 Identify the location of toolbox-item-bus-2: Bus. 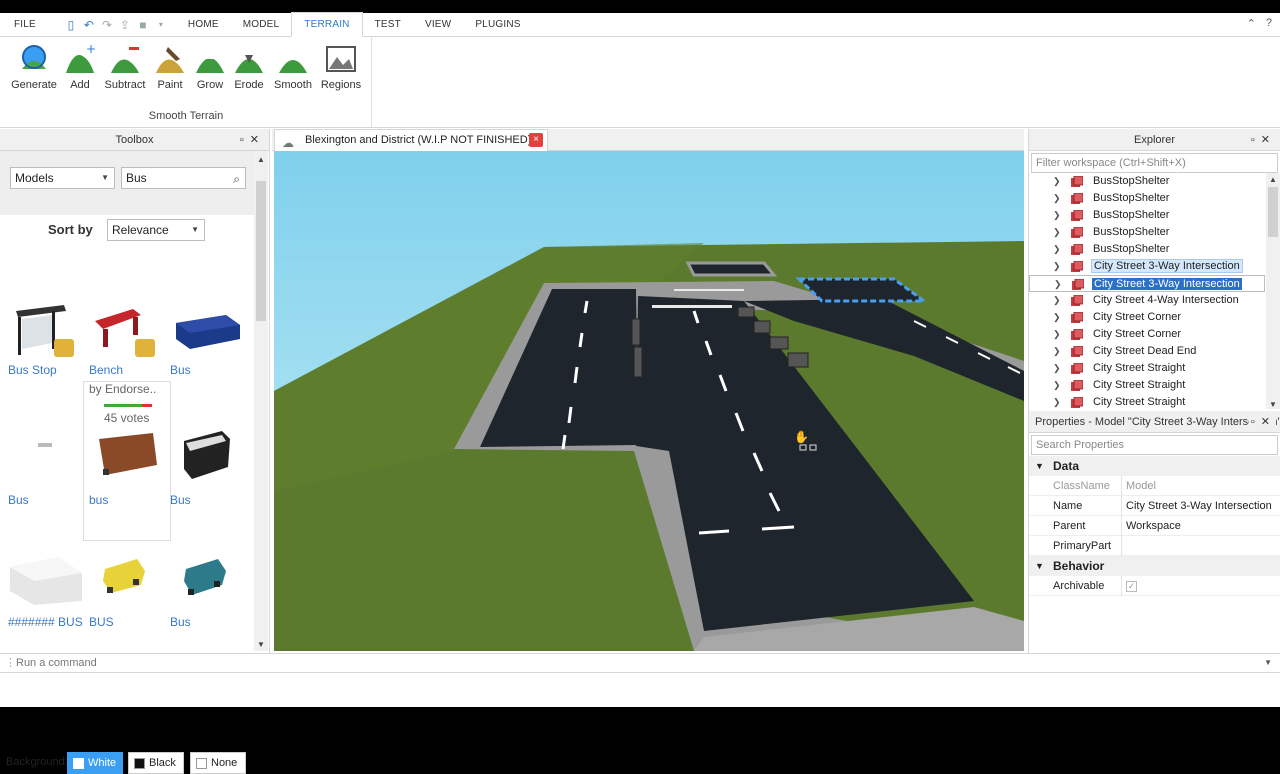
(48, 468).